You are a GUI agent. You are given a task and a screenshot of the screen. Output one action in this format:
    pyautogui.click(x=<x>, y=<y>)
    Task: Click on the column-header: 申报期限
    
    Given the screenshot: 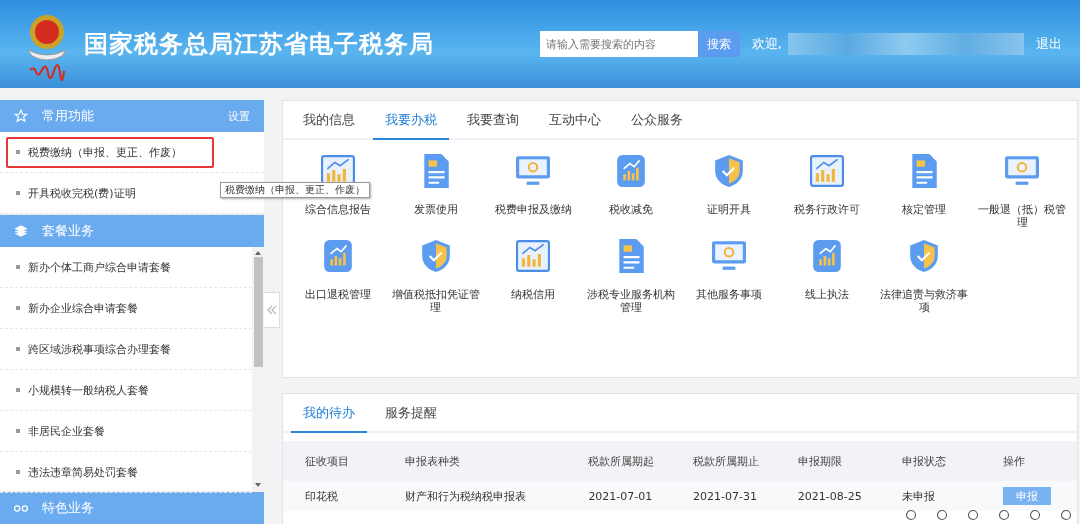 What is the action you would take?
    pyautogui.click(x=828, y=461)
    